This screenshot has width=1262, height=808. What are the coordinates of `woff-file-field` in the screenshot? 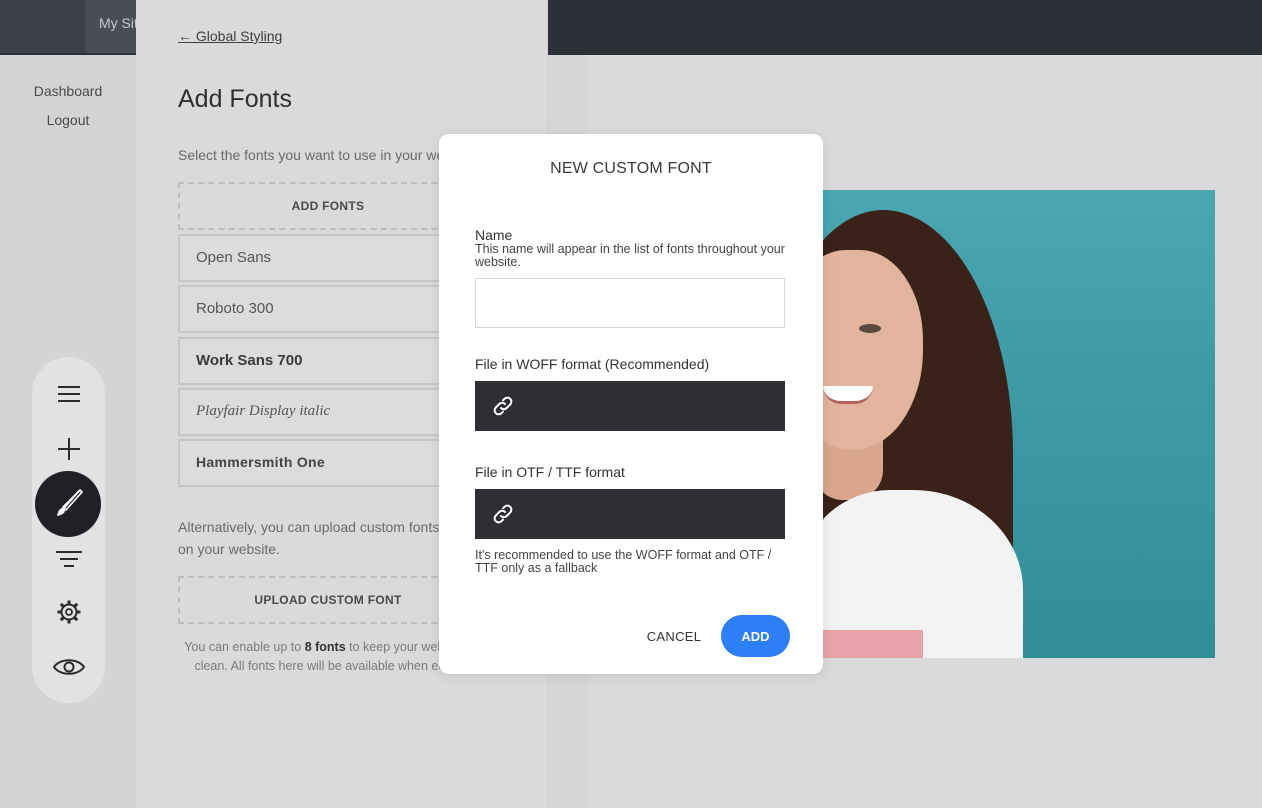 It's located at (630, 406).